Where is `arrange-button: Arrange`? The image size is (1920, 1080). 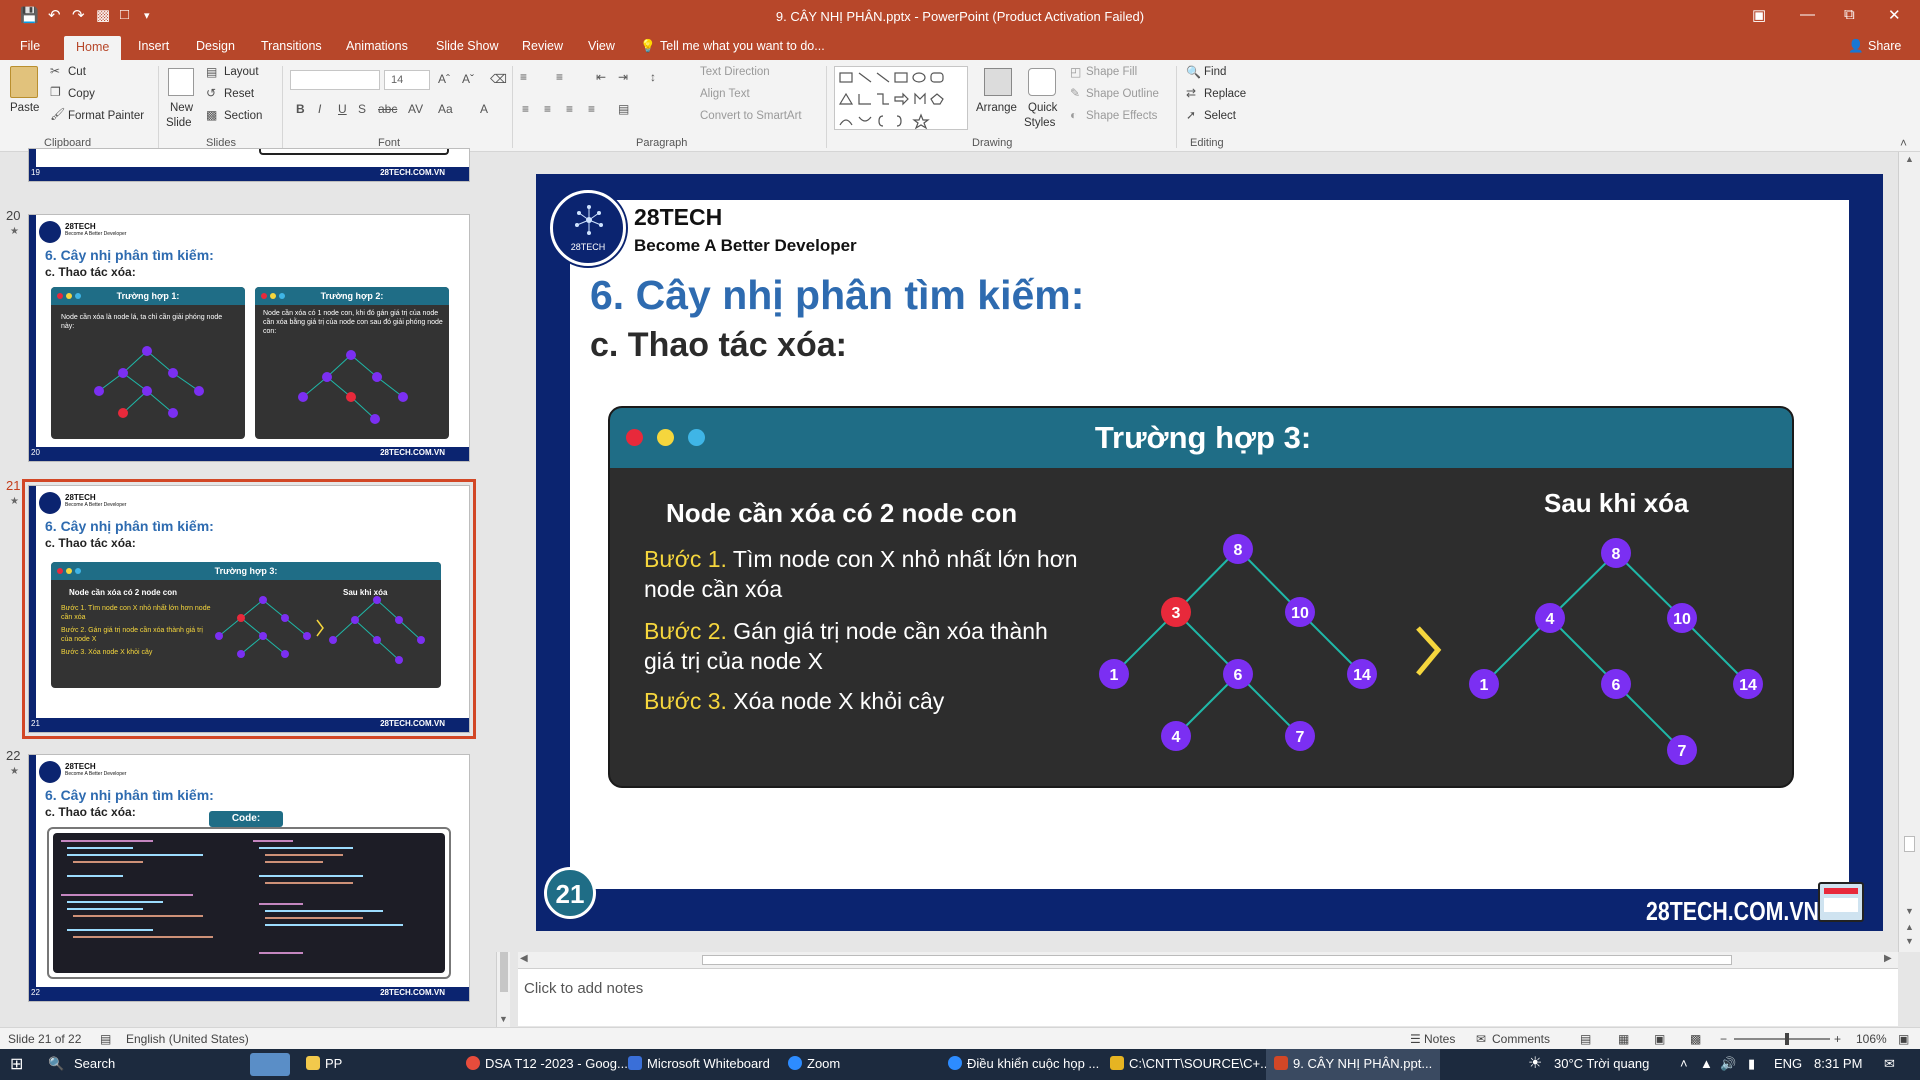 arrange-button: Arrange is located at coordinates (996, 108).